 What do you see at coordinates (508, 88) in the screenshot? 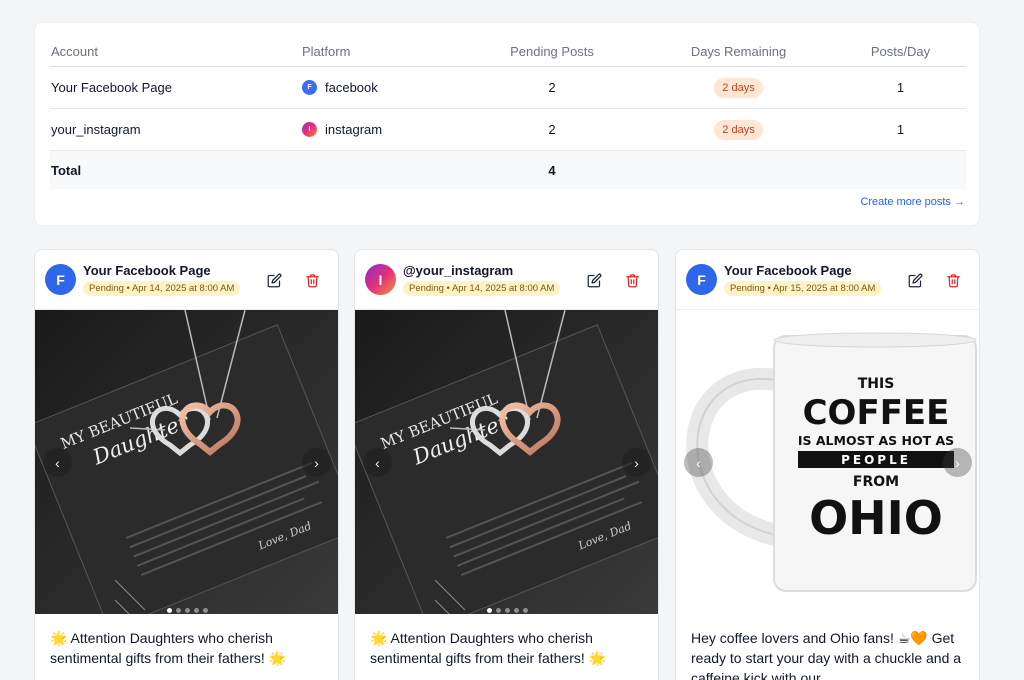
I see `table-row: Your Facebook Page F facebook 2 2 days 1` at bounding box center [508, 88].